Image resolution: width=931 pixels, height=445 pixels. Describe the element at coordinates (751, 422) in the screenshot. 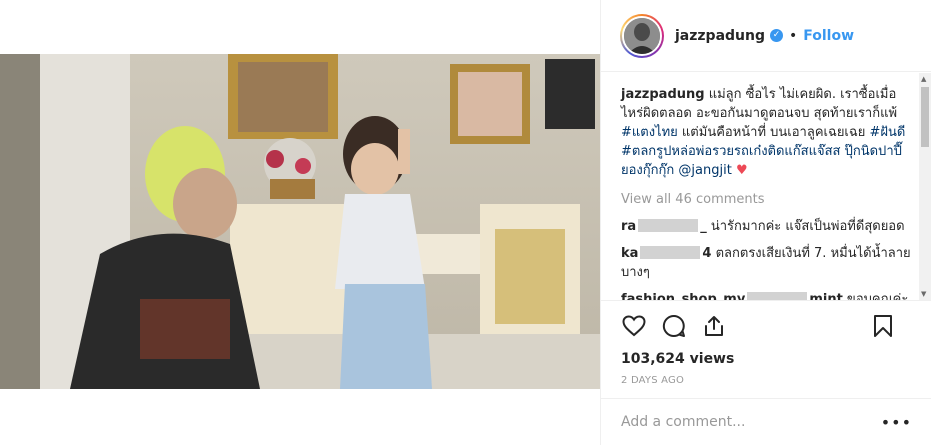

I see `add-comment-input` at that location.